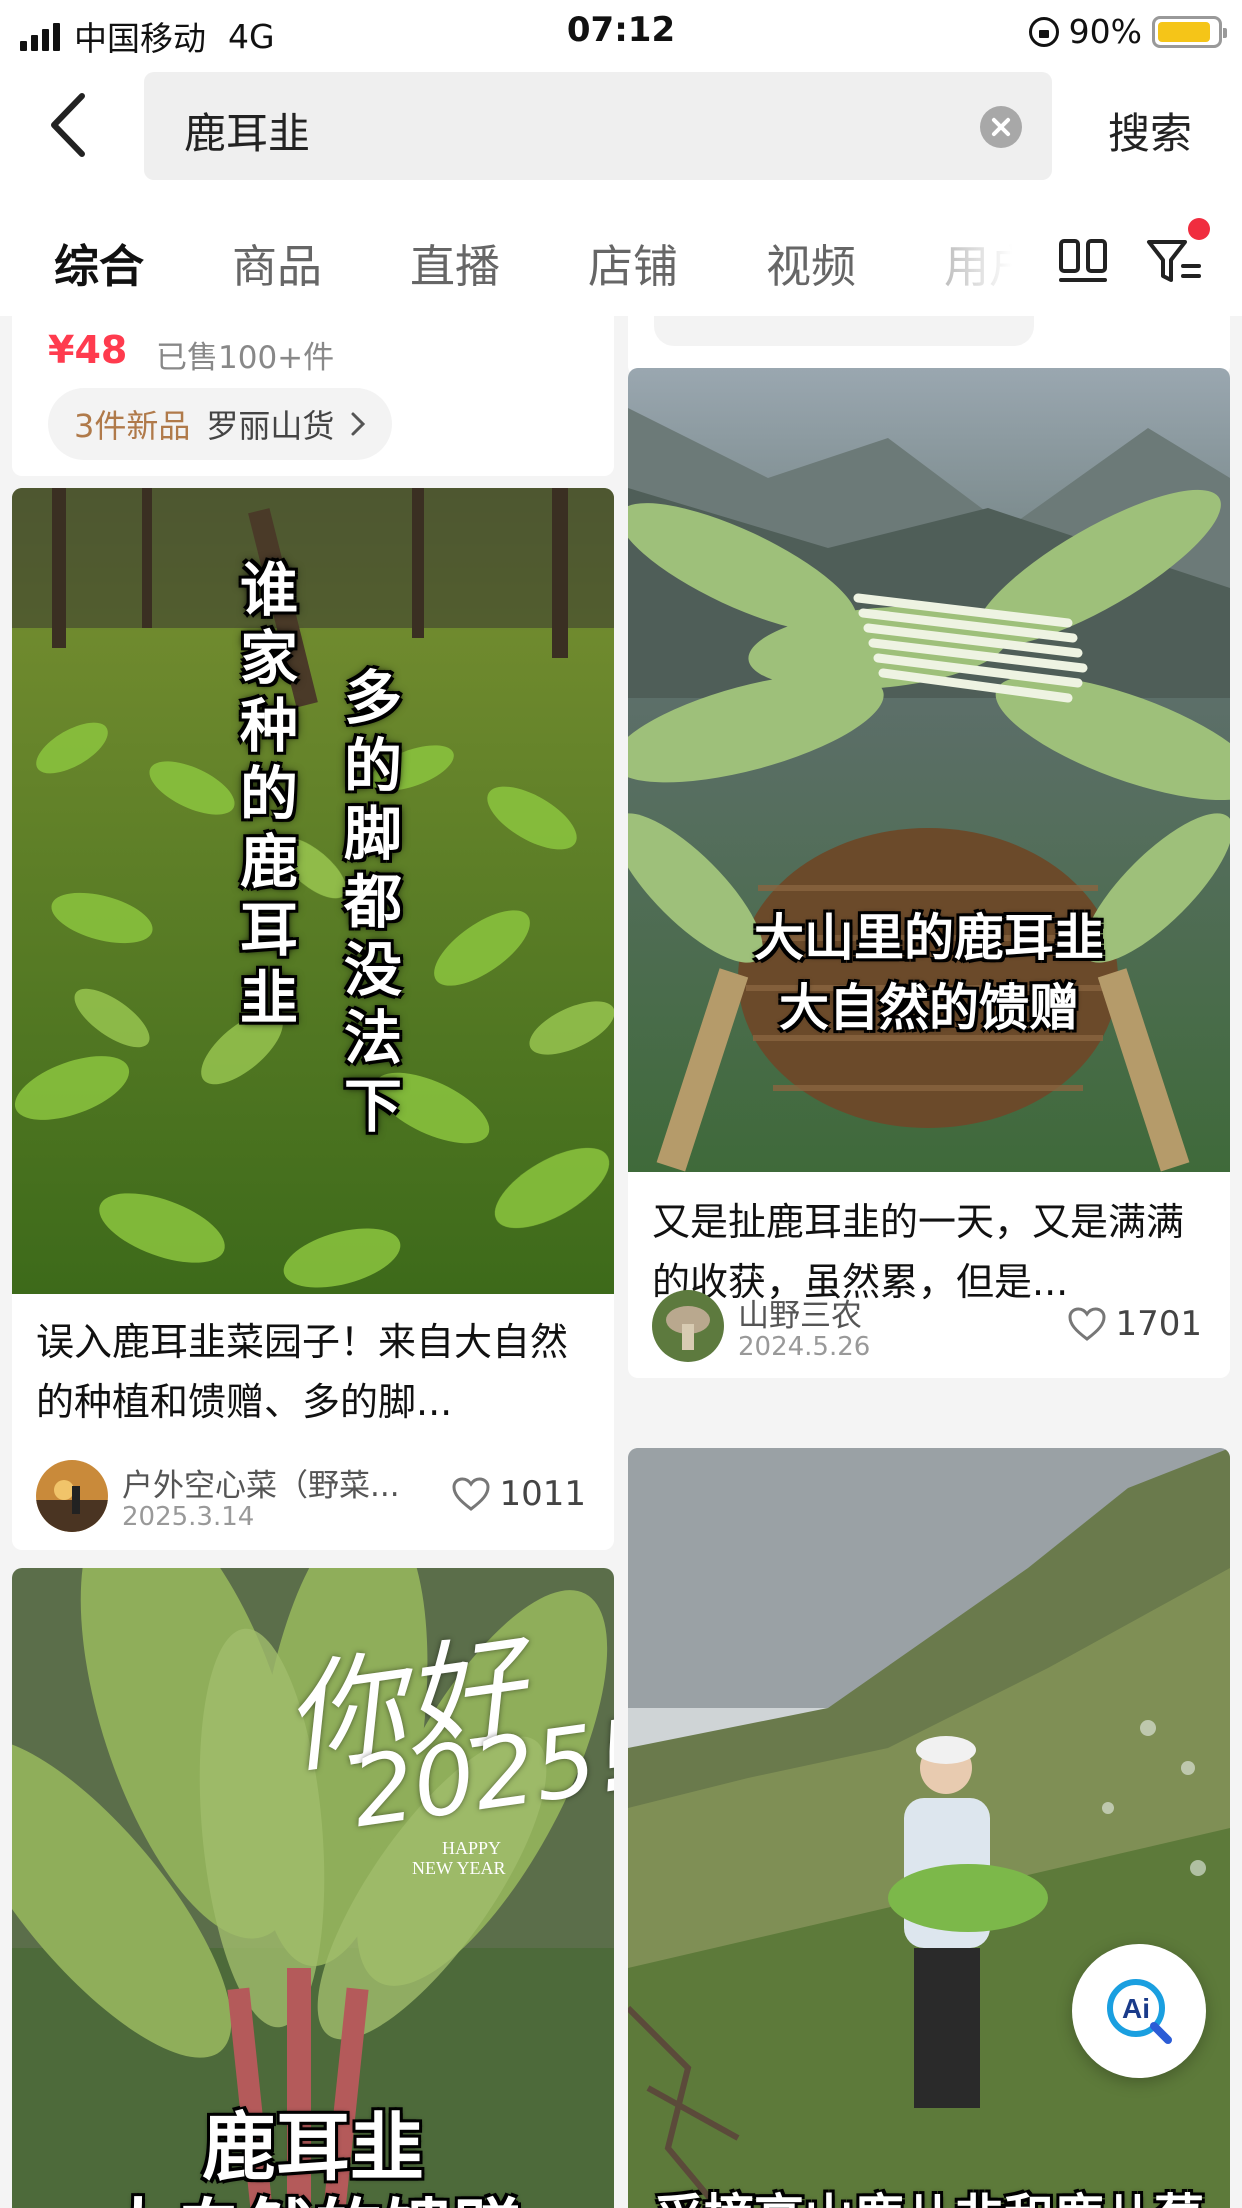  I want to click on like-button: 1011, so click(518, 1494).